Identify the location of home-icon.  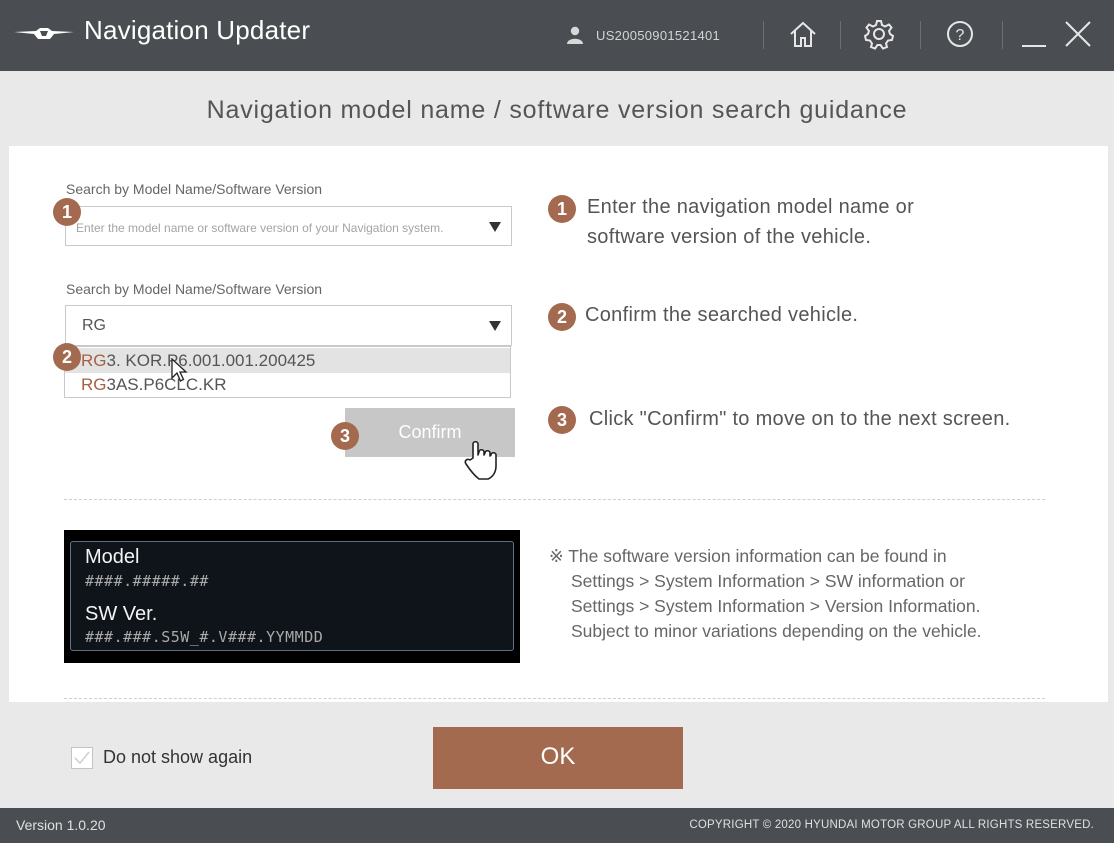
(803, 34).